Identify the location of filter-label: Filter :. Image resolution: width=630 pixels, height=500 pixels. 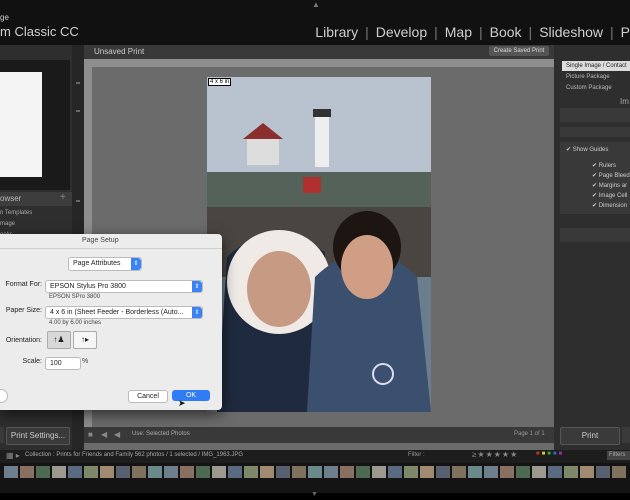
(416, 455).